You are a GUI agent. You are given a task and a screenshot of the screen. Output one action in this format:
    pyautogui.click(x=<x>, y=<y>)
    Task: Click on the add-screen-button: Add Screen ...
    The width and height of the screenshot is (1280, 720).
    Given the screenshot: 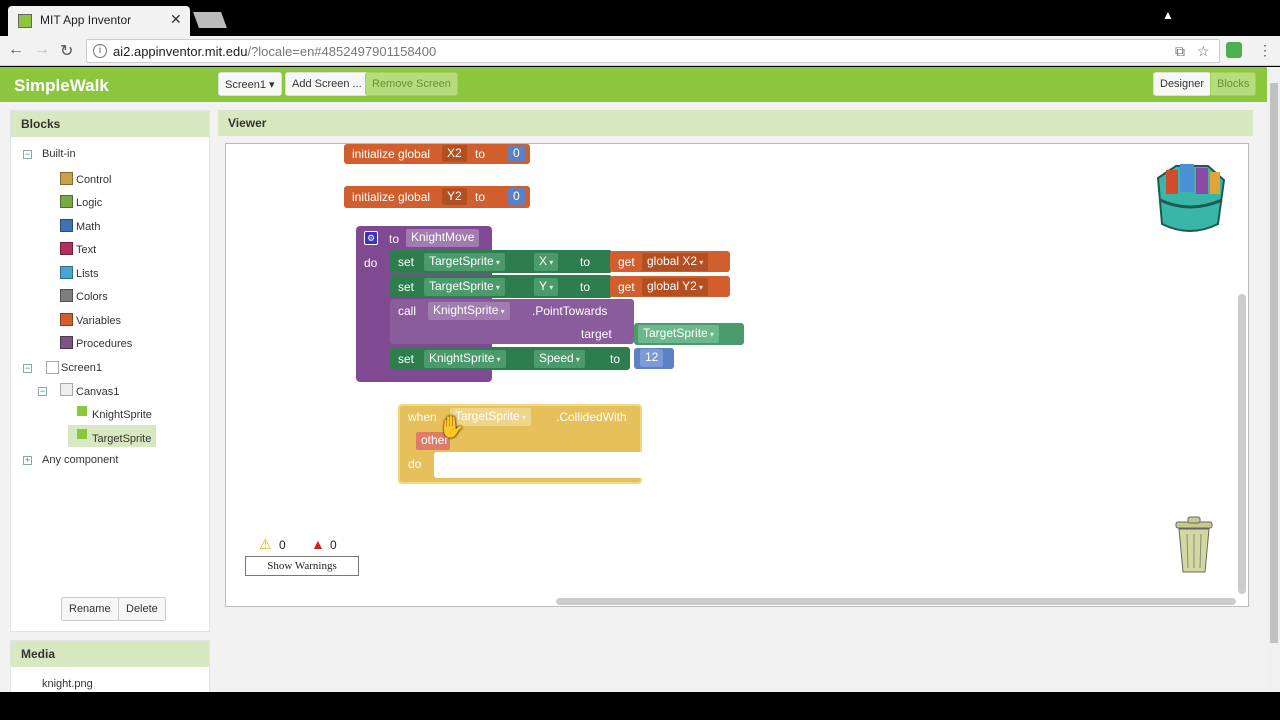 What is the action you would take?
    pyautogui.click(x=327, y=84)
    